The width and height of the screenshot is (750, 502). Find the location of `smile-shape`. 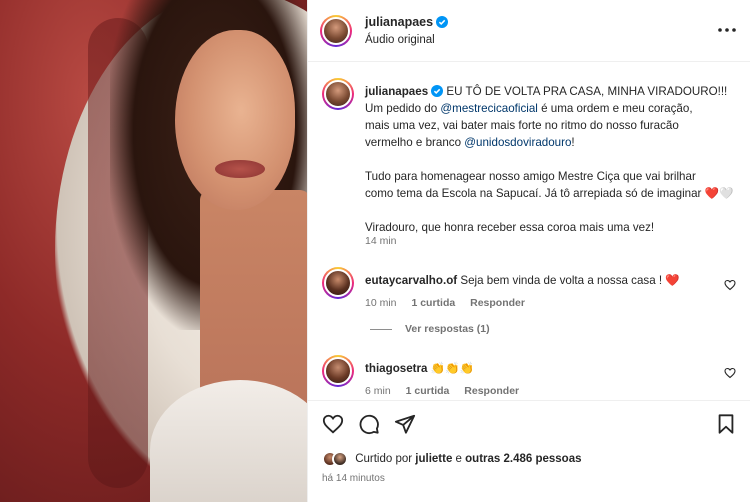

smile-shape is located at coordinates (240, 169).